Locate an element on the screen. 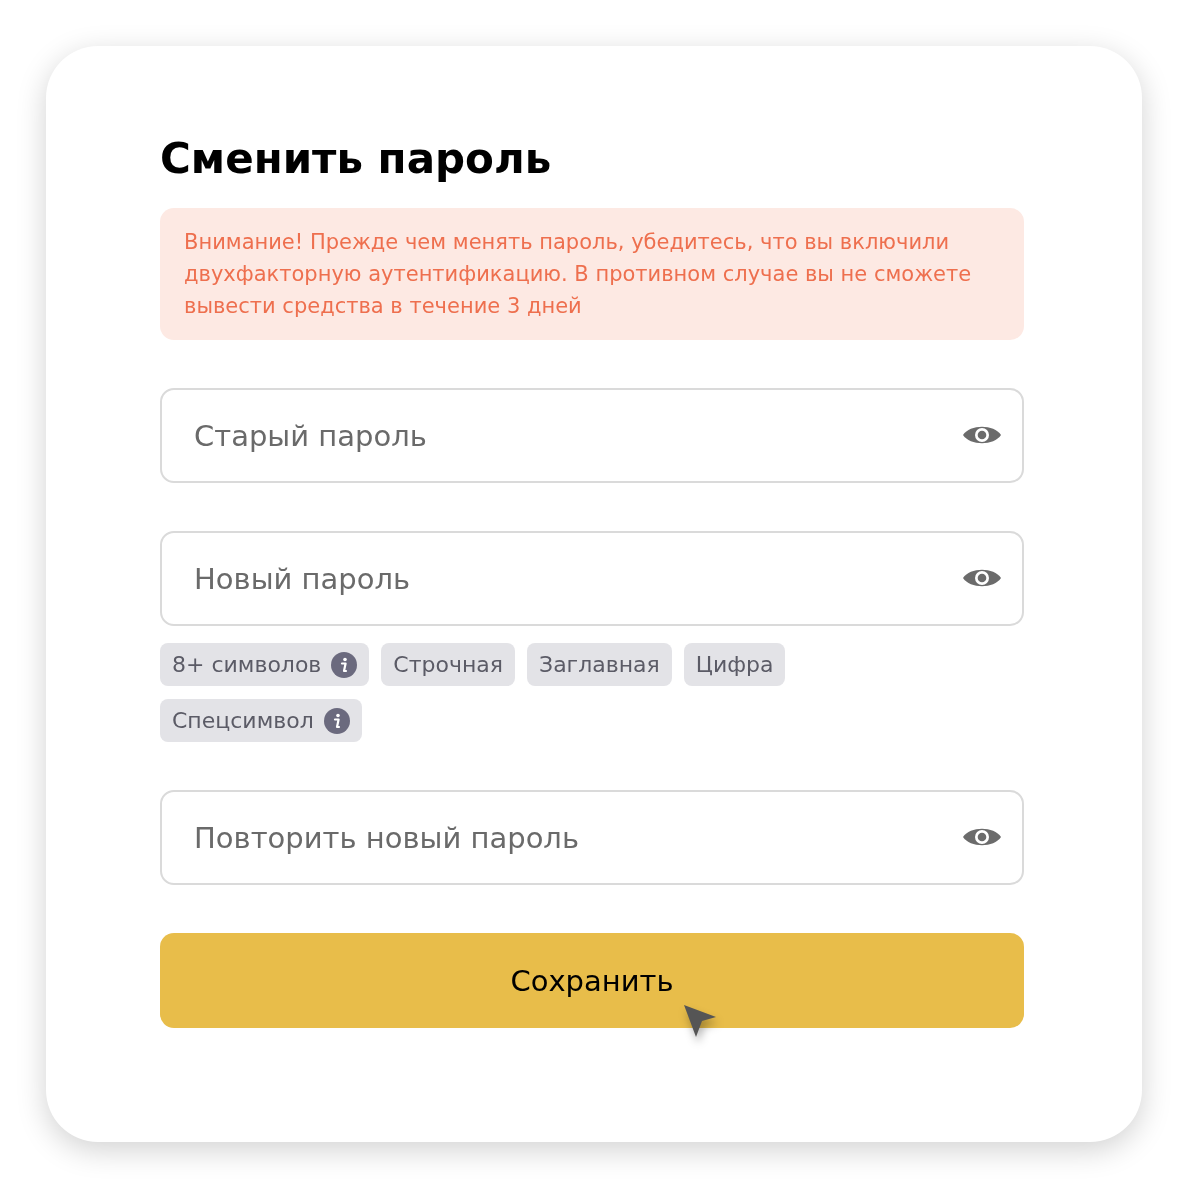 The image size is (1188, 1188). password-field: Старый пароль is located at coordinates (592, 436).